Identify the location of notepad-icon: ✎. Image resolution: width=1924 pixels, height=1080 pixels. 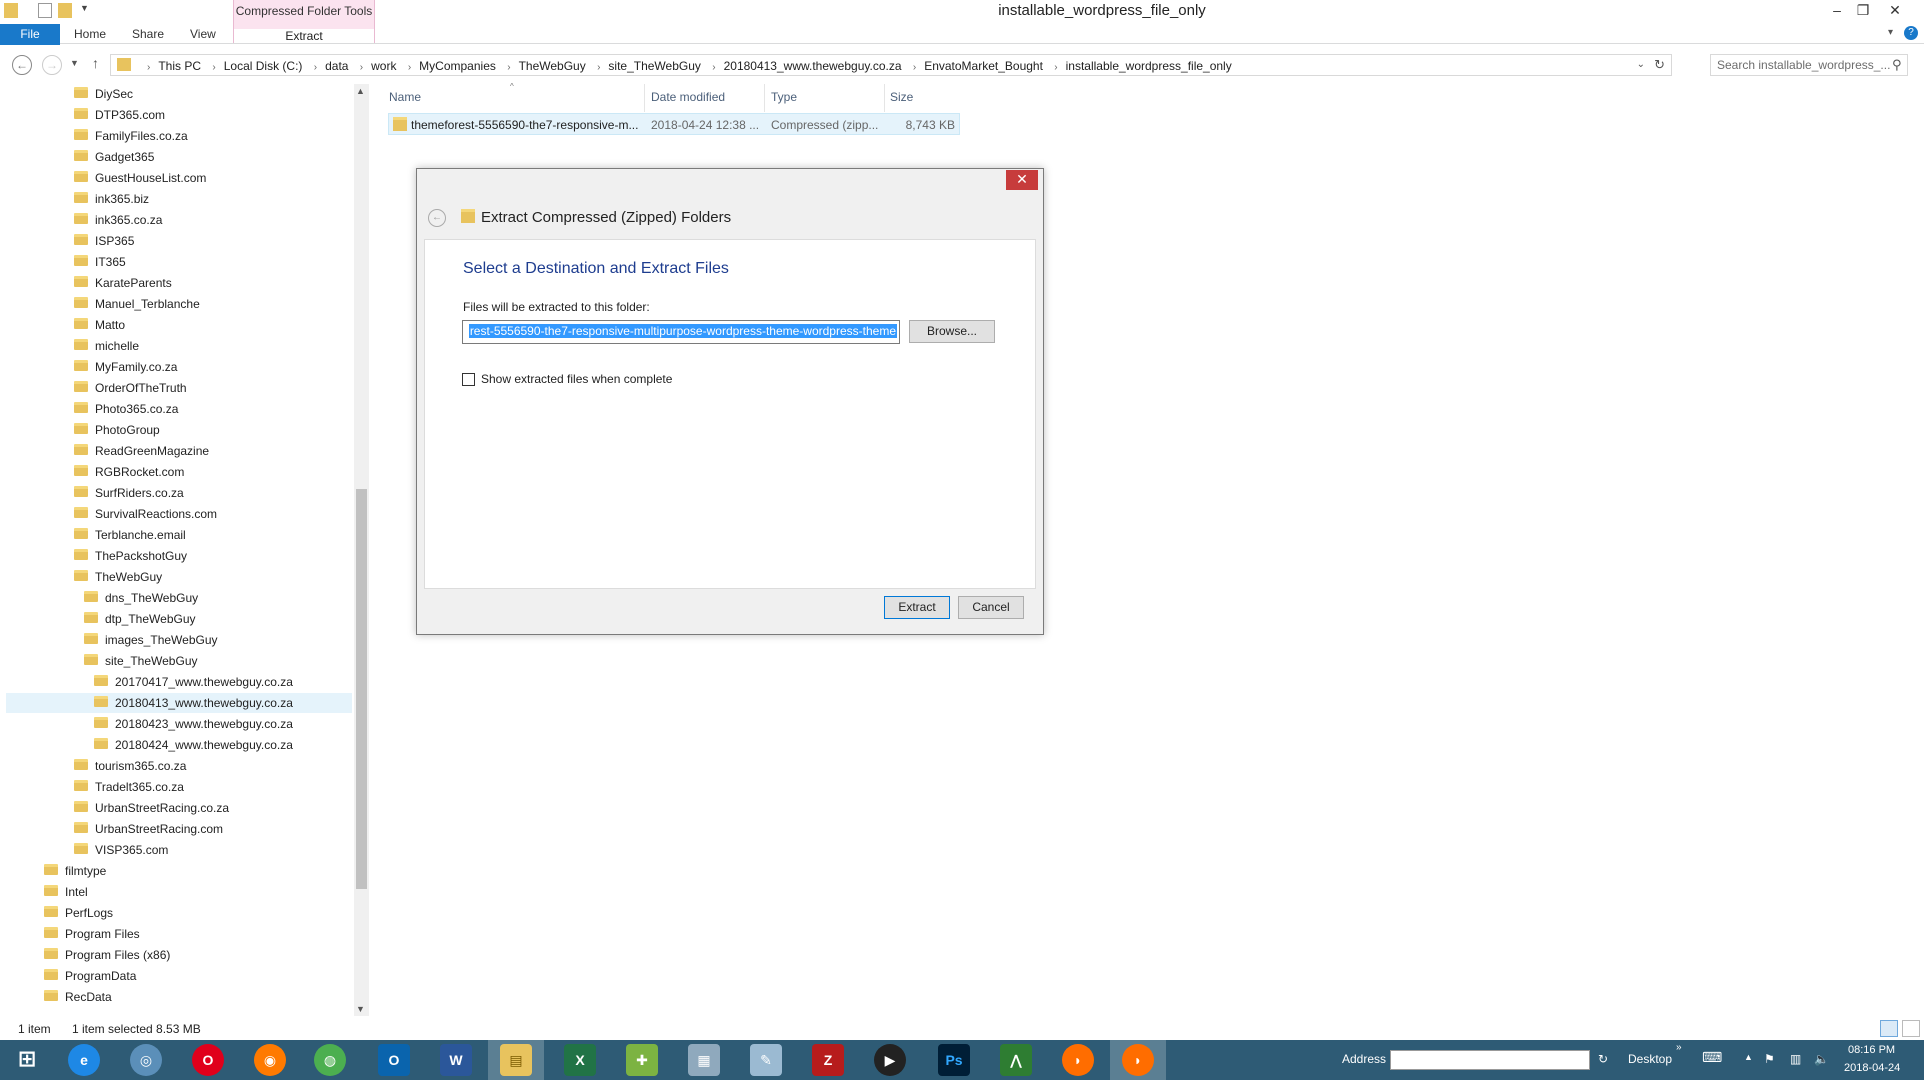
(766, 1060).